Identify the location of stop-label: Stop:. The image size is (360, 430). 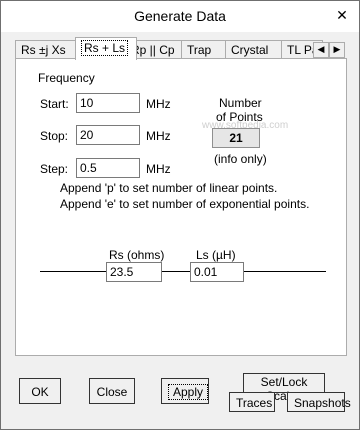
(54, 136).